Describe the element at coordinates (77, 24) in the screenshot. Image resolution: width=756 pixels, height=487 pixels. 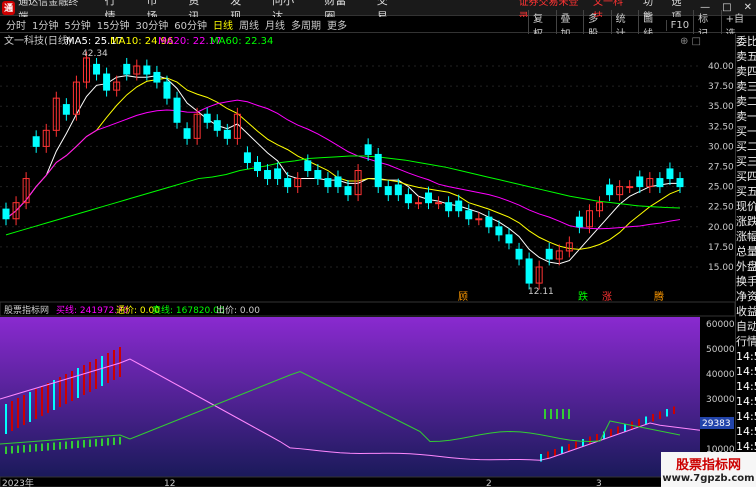
I see `period-5min: 5分钟` at that location.